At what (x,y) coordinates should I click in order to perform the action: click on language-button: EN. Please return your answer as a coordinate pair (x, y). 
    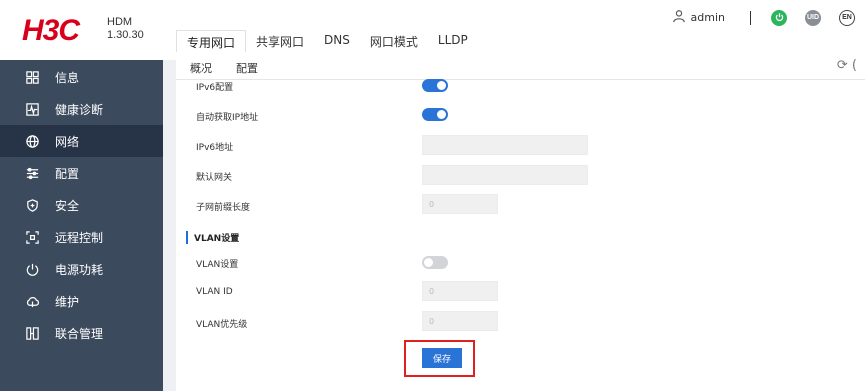
    Looking at the image, I should click on (847, 17).